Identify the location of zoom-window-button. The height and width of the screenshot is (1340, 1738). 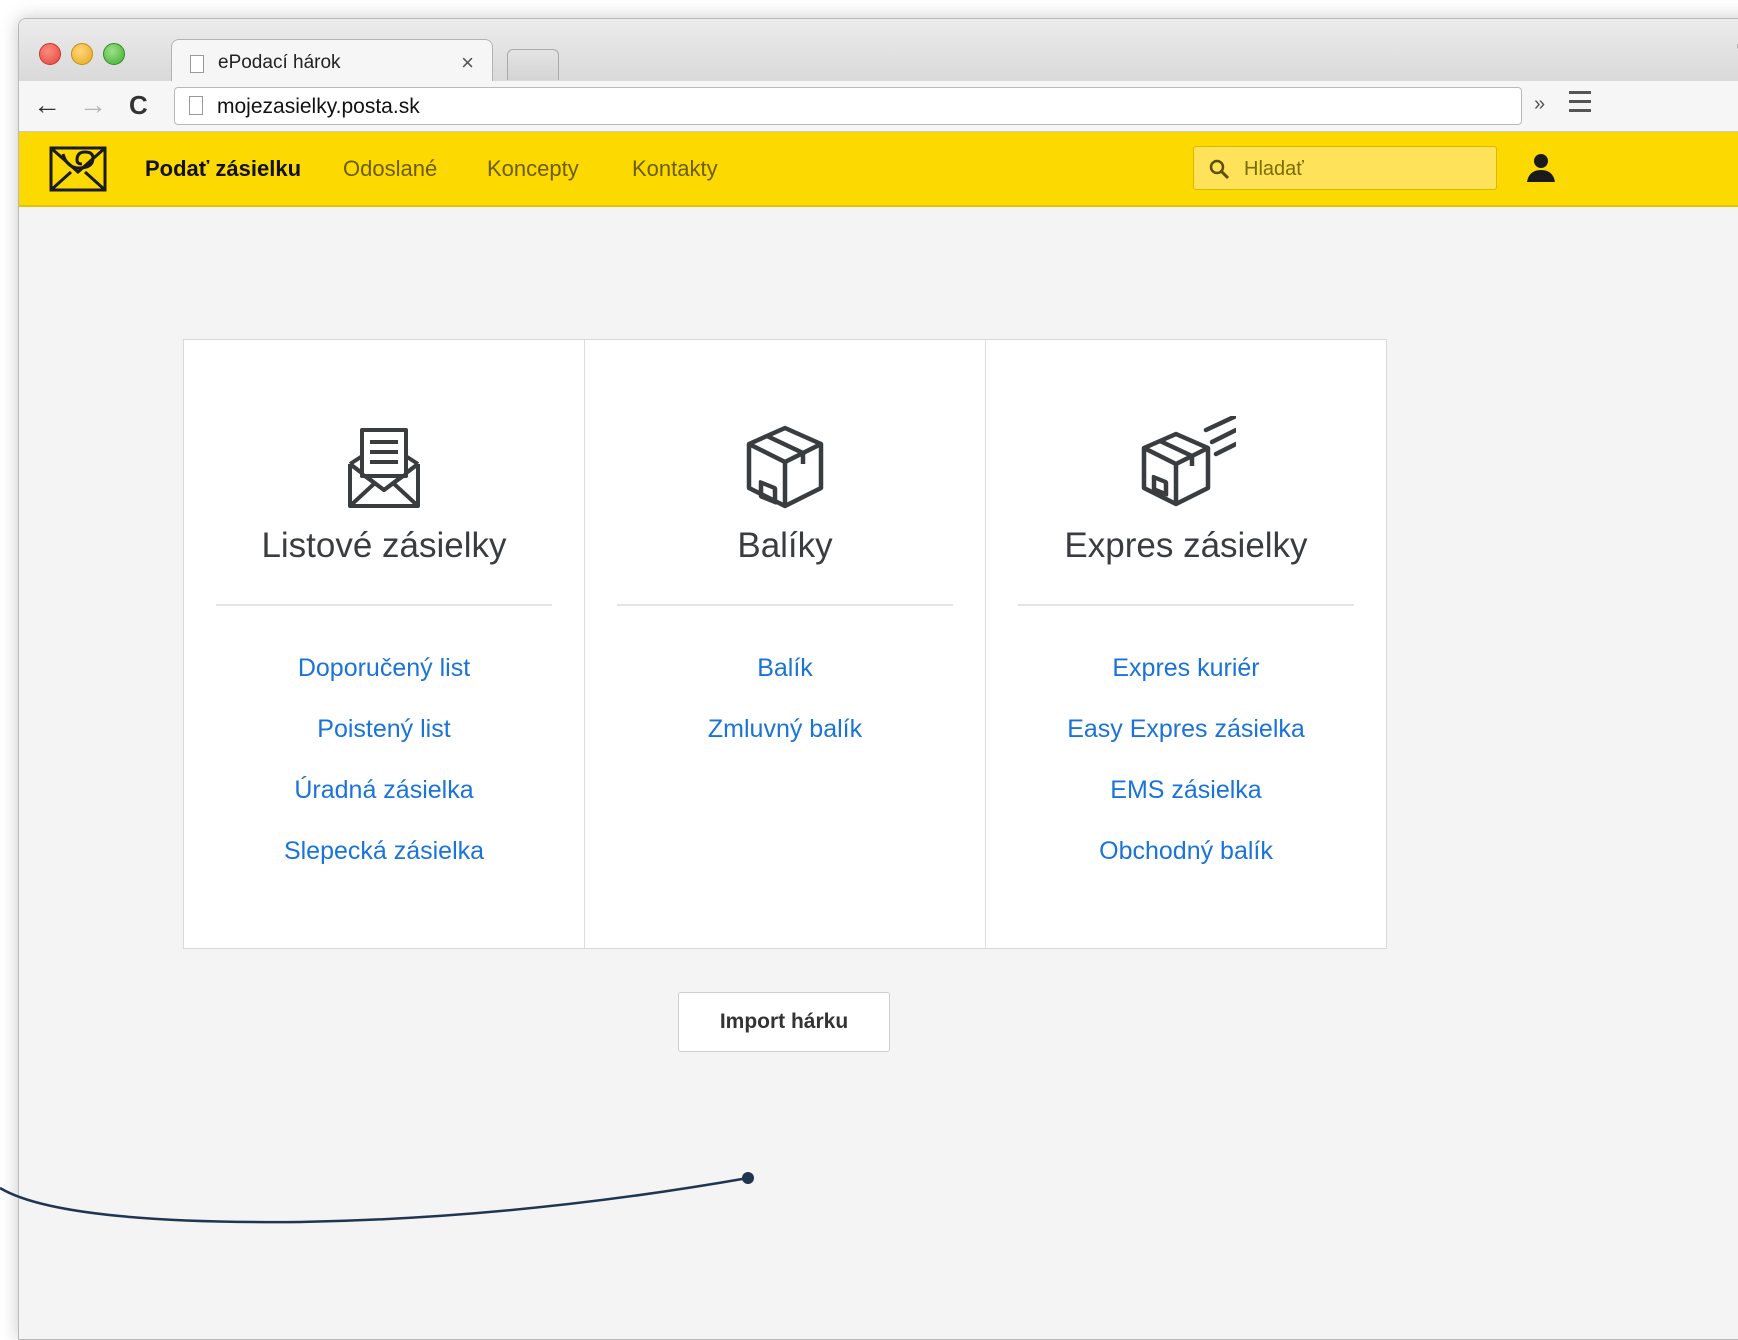
(114, 54).